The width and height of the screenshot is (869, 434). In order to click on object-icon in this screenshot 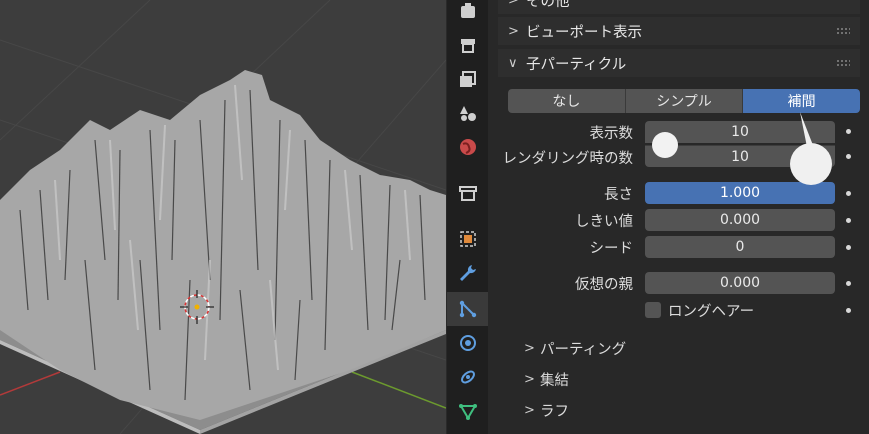, I will do `click(468, 239)`.